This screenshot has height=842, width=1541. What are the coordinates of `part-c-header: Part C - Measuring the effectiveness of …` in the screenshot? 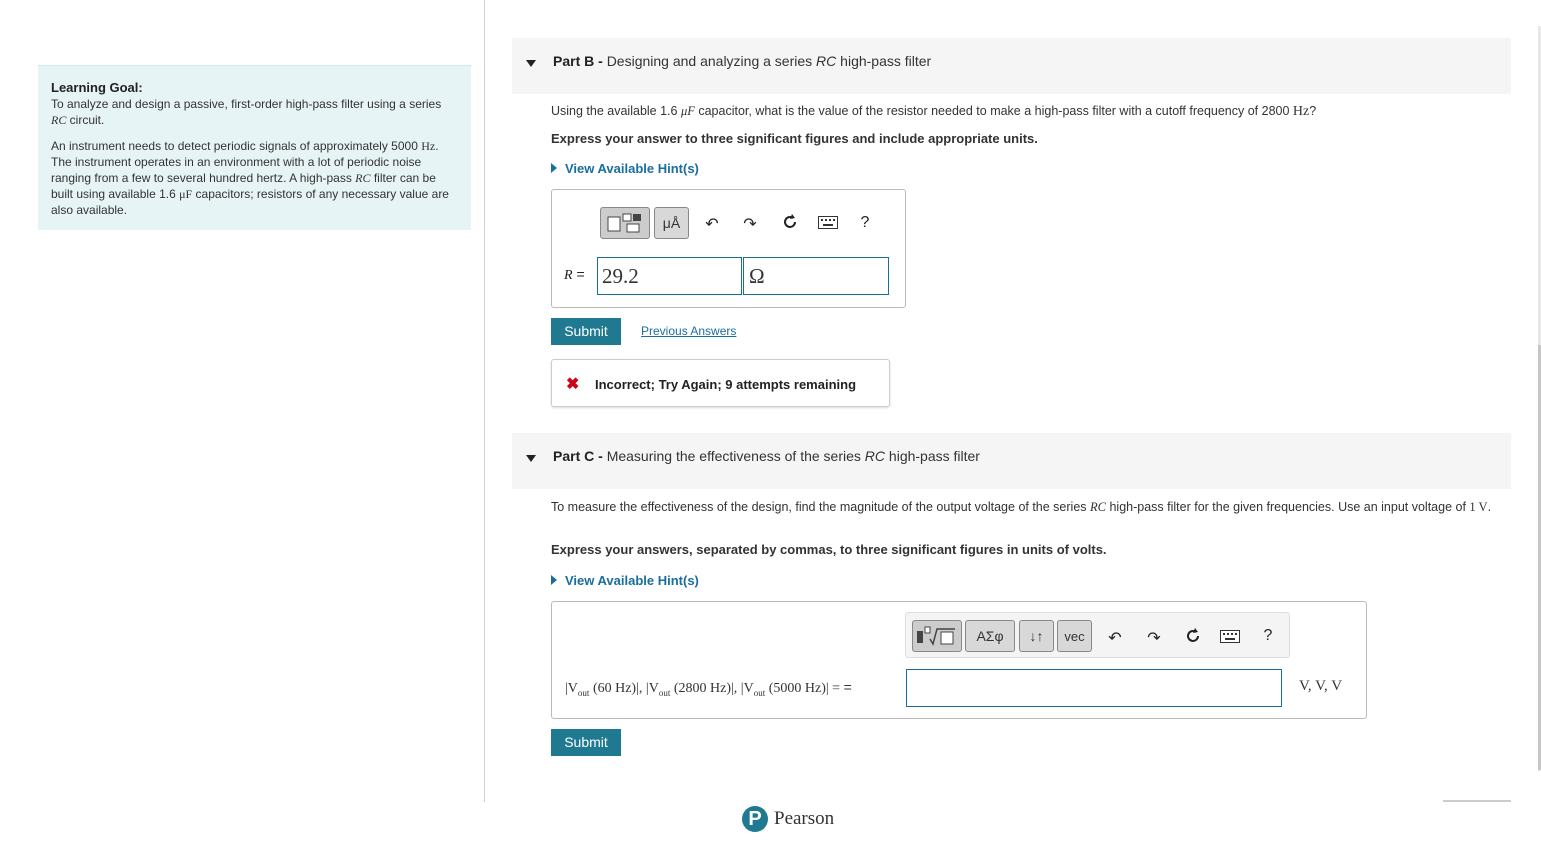 It's located at (1011, 461).